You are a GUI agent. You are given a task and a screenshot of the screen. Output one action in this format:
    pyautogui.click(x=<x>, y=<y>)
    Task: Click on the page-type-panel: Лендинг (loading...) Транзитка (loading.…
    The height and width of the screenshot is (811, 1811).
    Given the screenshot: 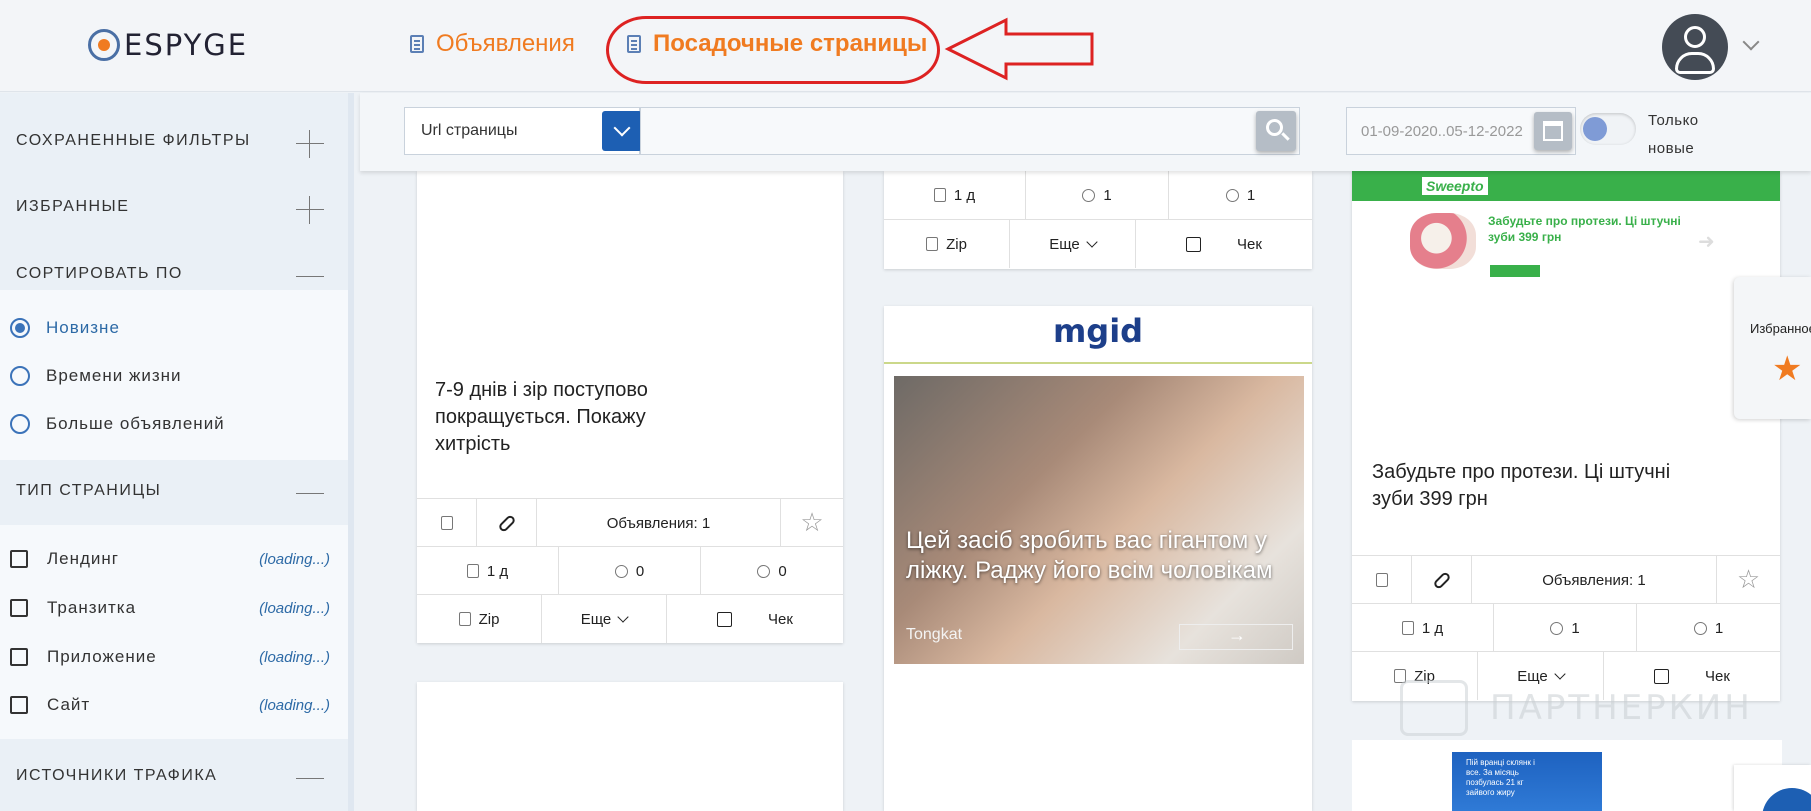 What is the action you would take?
    pyautogui.click(x=174, y=632)
    